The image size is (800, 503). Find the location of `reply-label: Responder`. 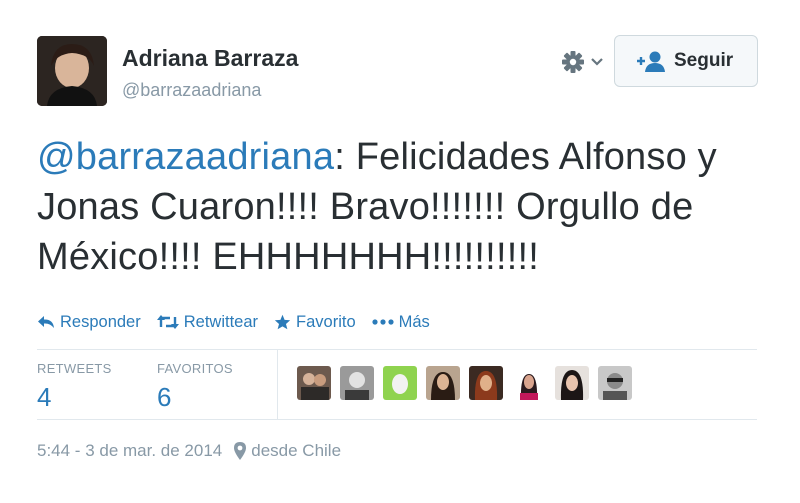

reply-label: Responder is located at coordinates (100, 321).